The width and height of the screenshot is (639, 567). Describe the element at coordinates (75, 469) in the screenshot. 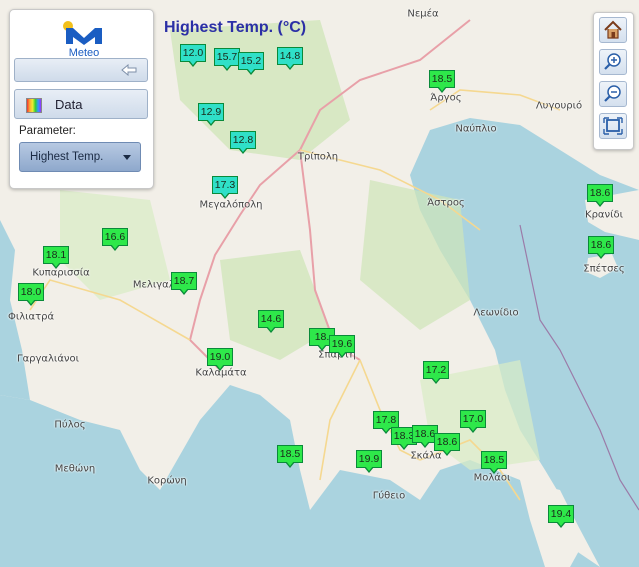

I see `town-label: Μεθώνη` at that location.